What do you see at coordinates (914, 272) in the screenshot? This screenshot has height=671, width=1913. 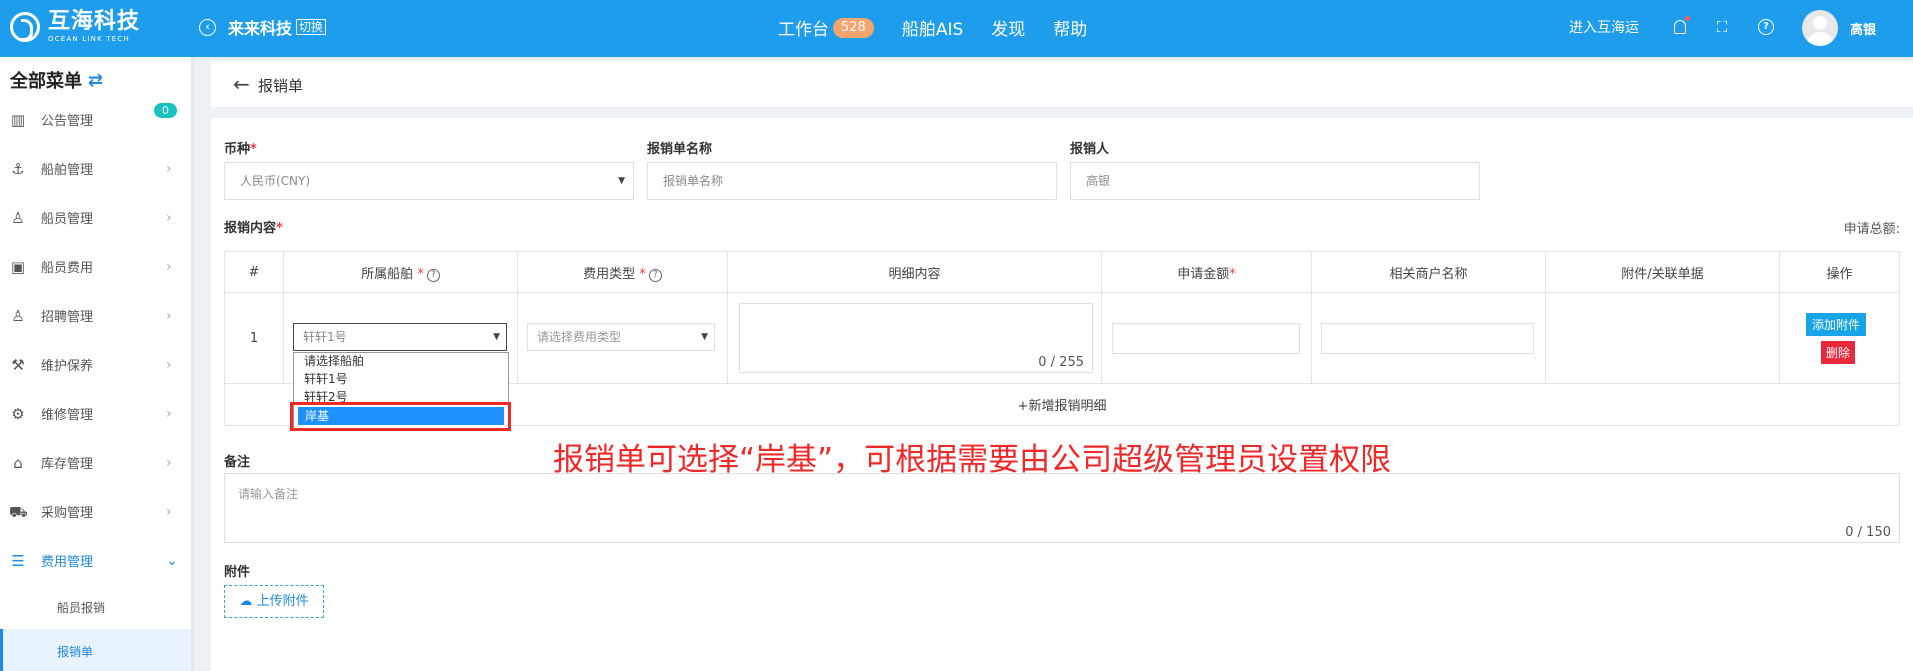 I see `col-detail: 明细内容` at bounding box center [914, 272].